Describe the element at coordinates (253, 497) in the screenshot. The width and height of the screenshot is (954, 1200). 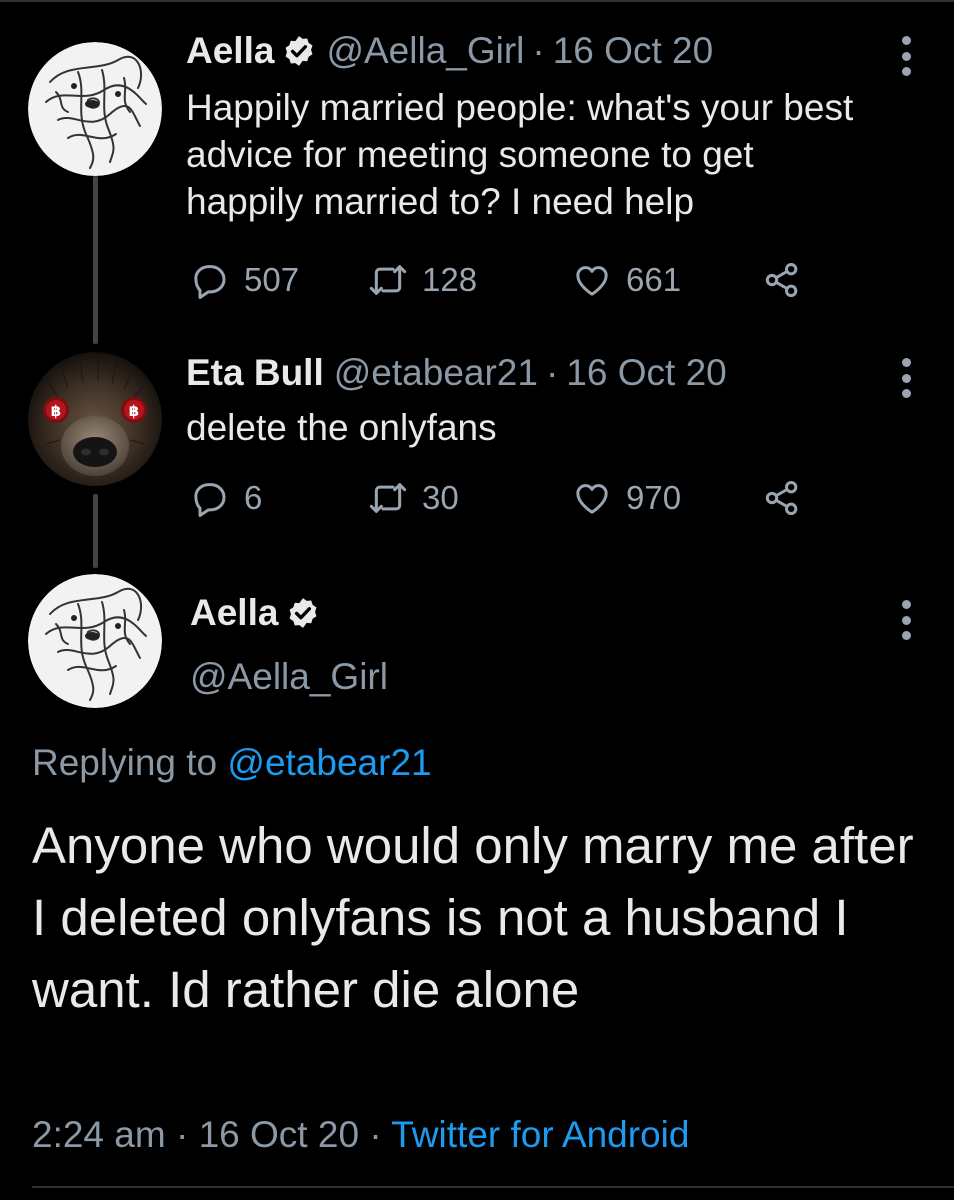
I see `reply-count: 6` at that location.